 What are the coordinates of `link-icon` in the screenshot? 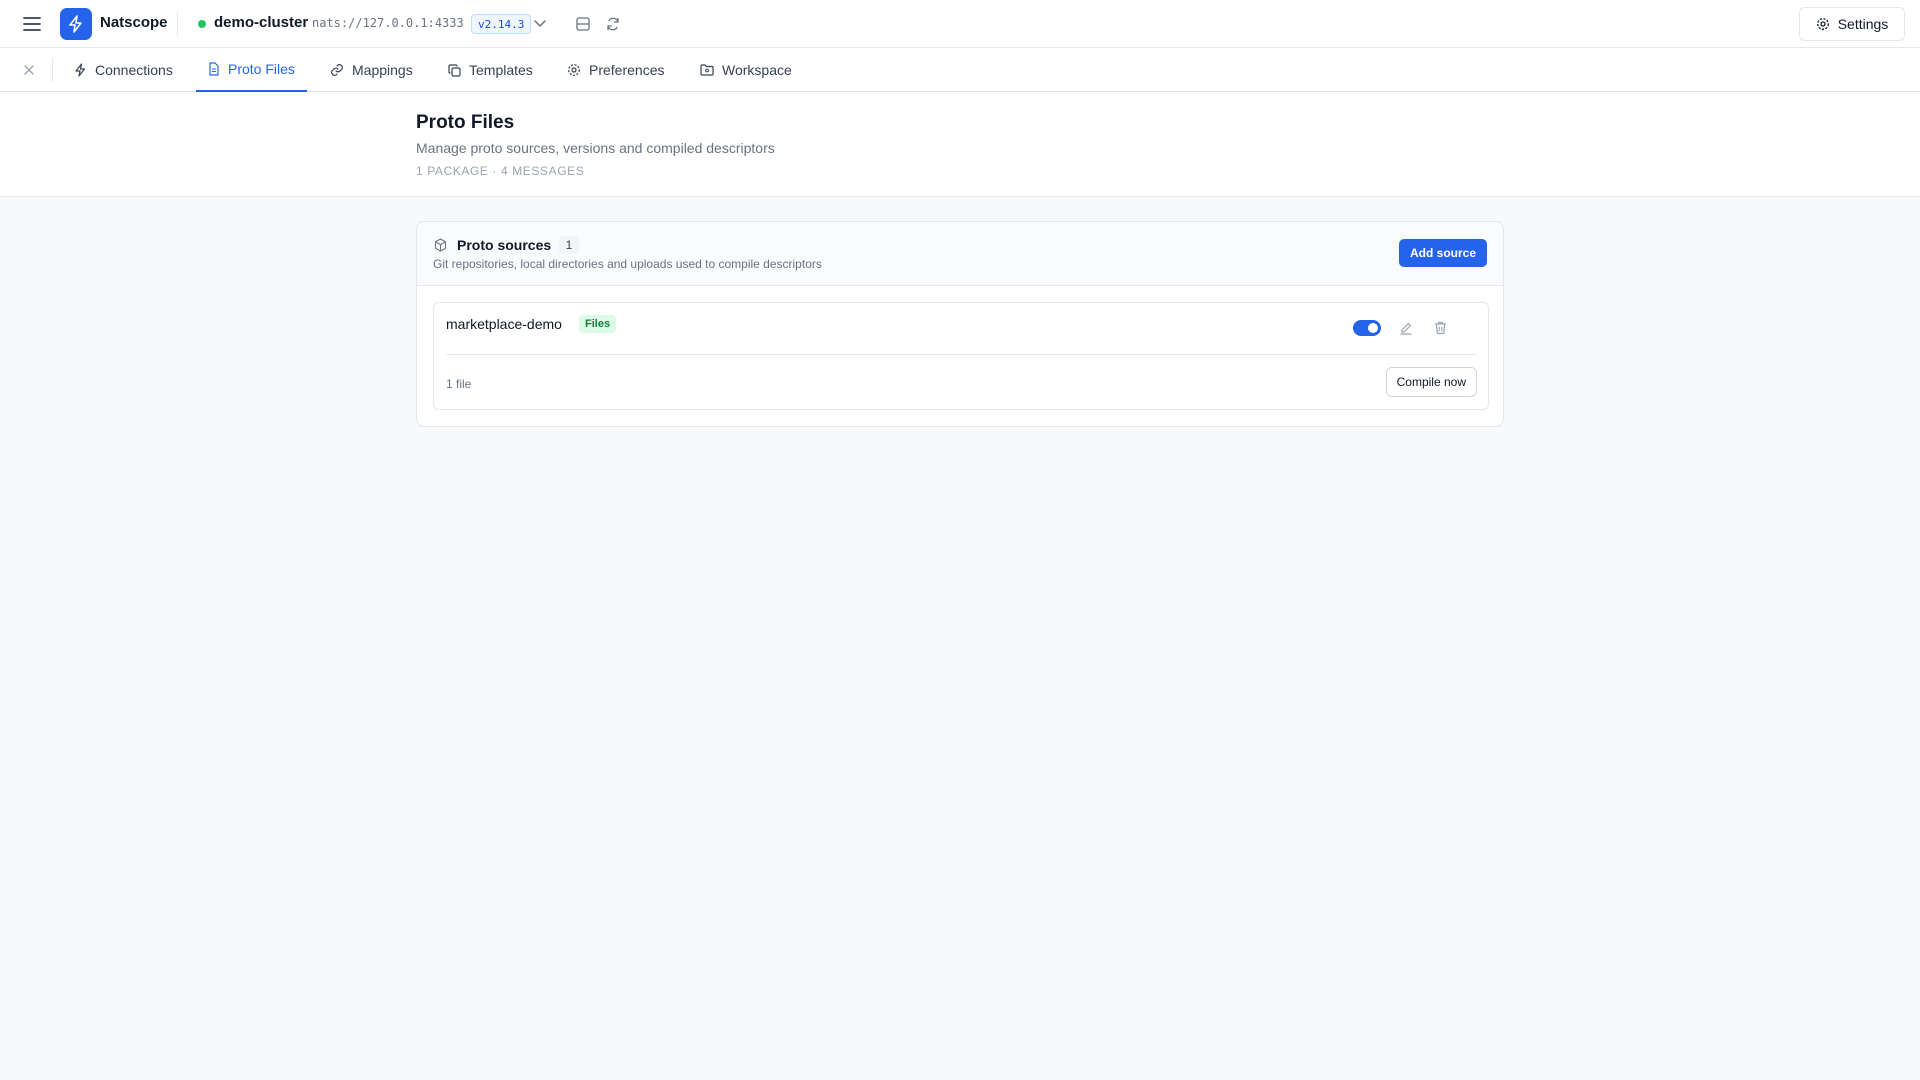 It's located at (337, 70).